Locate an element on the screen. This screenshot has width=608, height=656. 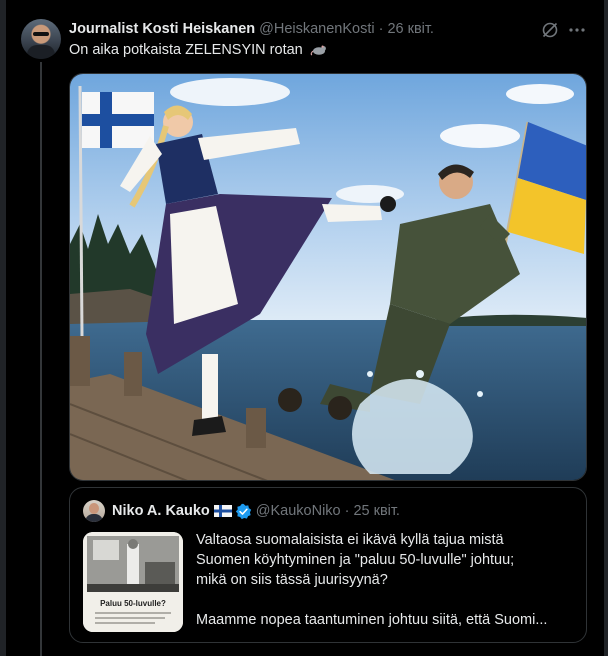
quoted-tweet-timestamp: 25 квіт. is located at coordinates (376, 511).